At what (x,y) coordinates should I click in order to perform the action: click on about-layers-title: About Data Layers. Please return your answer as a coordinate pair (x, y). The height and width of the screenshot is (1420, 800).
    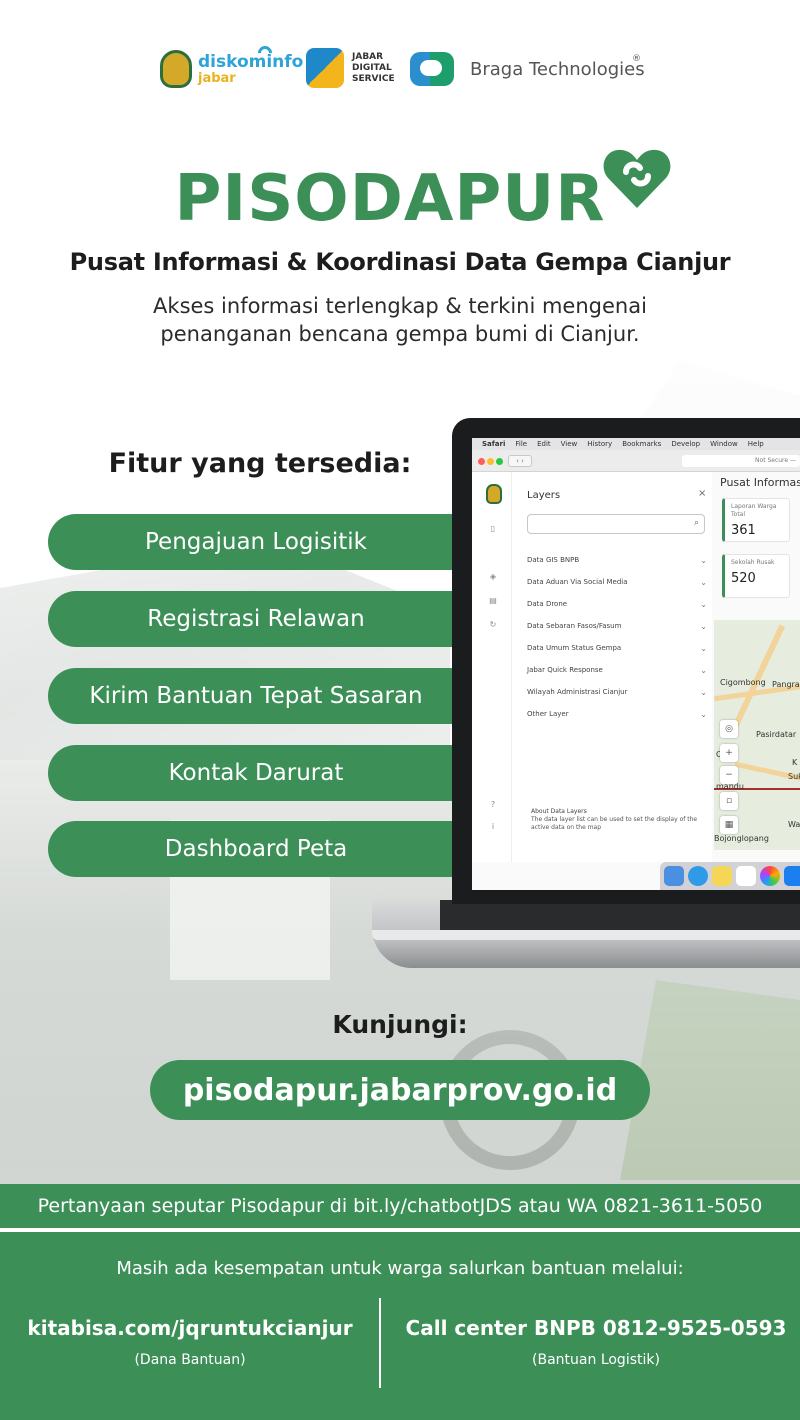
    Looking at the image, I should click on (559, 811).